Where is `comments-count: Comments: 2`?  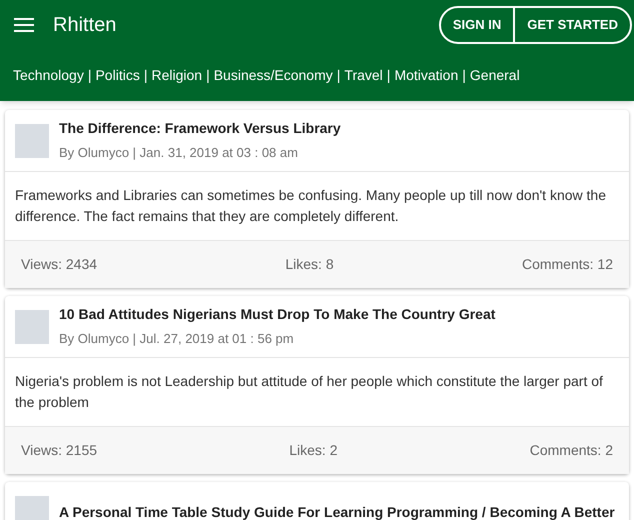
comments-count: Comments: 2 is located at coordinates (571, 450).